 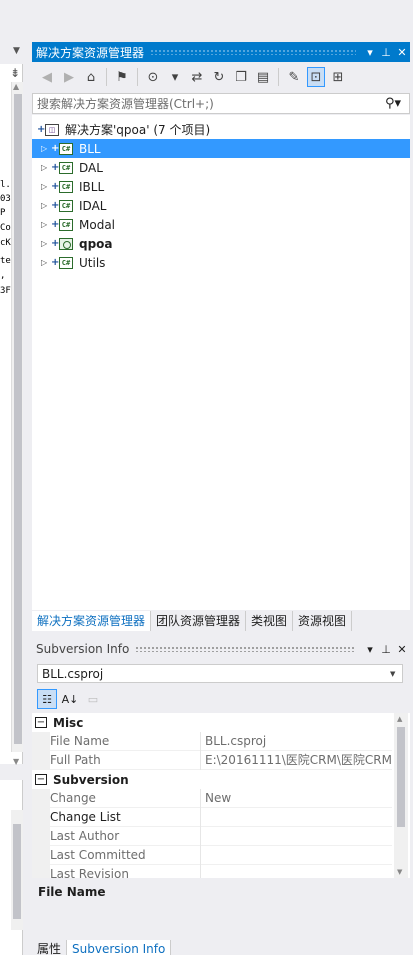 I want to click on property-row: File Name BLL.csproj, so click(x=212, y=741).